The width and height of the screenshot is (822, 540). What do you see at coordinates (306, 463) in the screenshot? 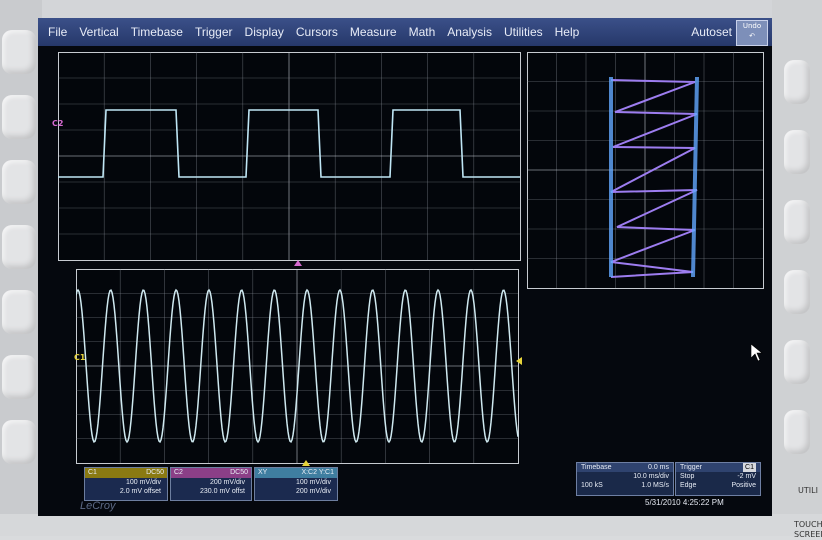
I see `c1-trigger-marker` at bounding box center [306, 463].